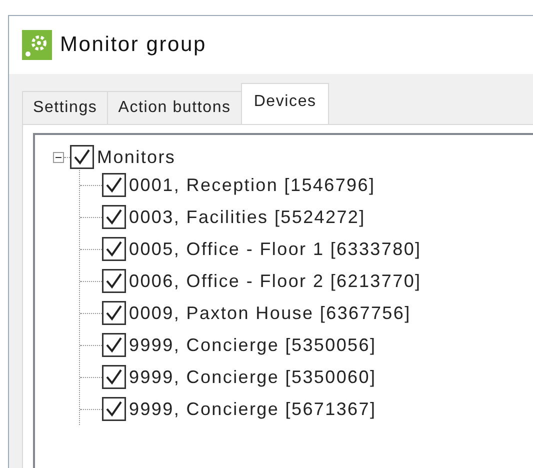 This screenshot has width=533, height=468. What do you see at coordinates (275, 281) in the screenshot?
I see `tree-item: 0006, Office - Floor 2 [6213770]` at bounding box center [275, 281].